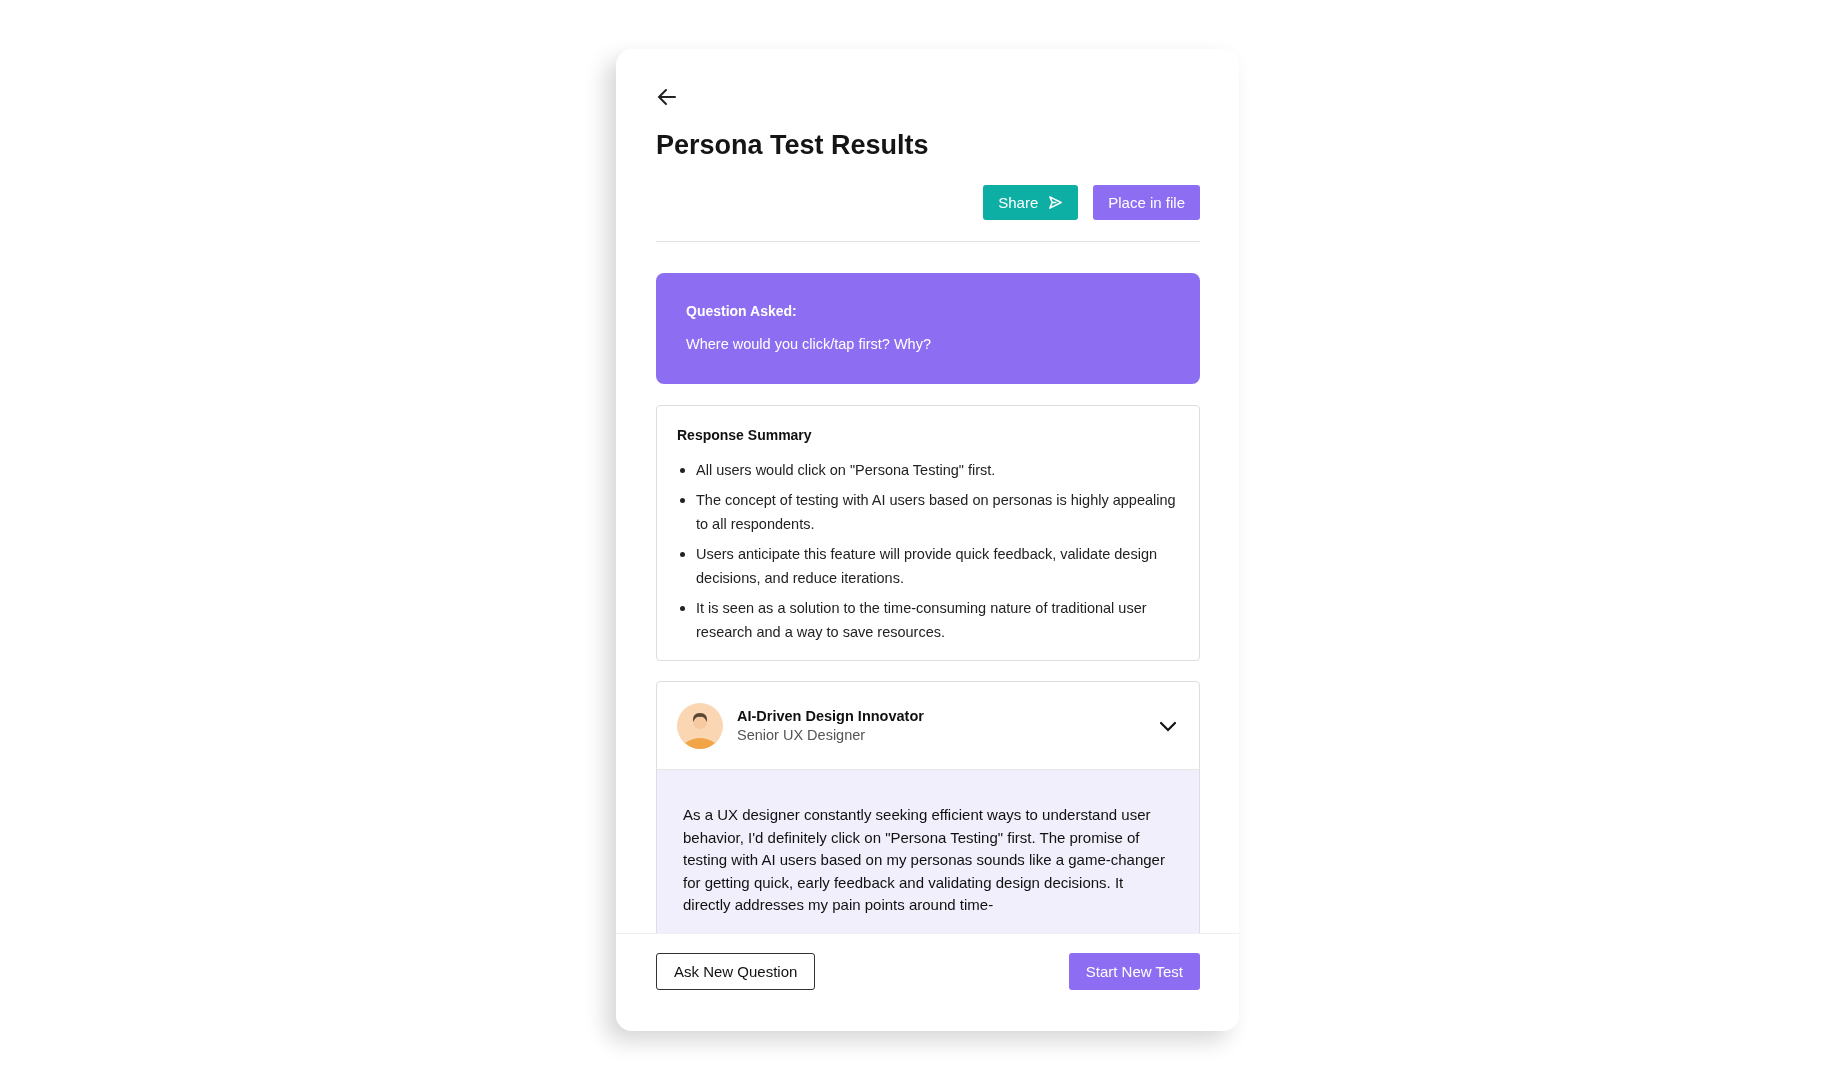 The image size is (1833, 1080). What do you see at coordinates (802, 735) in the screenshot?
I see `persona-role: Senior UX Designer` at bounding box center [802, 735].